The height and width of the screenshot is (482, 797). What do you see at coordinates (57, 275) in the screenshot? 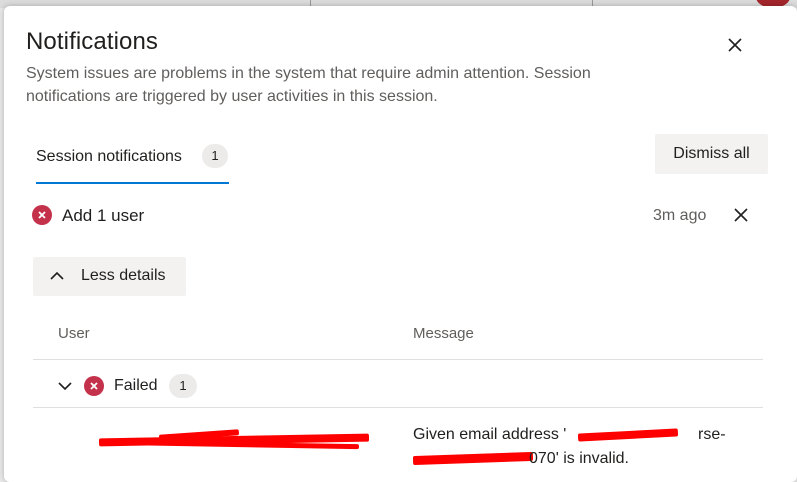
I see `chevron-up-icon` at bounding box center [57, 275].